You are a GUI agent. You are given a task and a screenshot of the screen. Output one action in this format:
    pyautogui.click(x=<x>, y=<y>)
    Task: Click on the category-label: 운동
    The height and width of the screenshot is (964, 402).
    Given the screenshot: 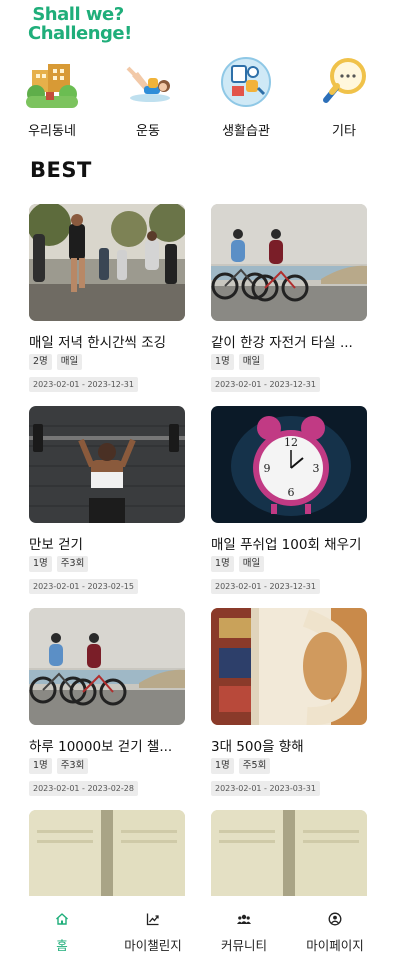 What is the action you would take?
    pyautogui.click(x=148, y=131)
    